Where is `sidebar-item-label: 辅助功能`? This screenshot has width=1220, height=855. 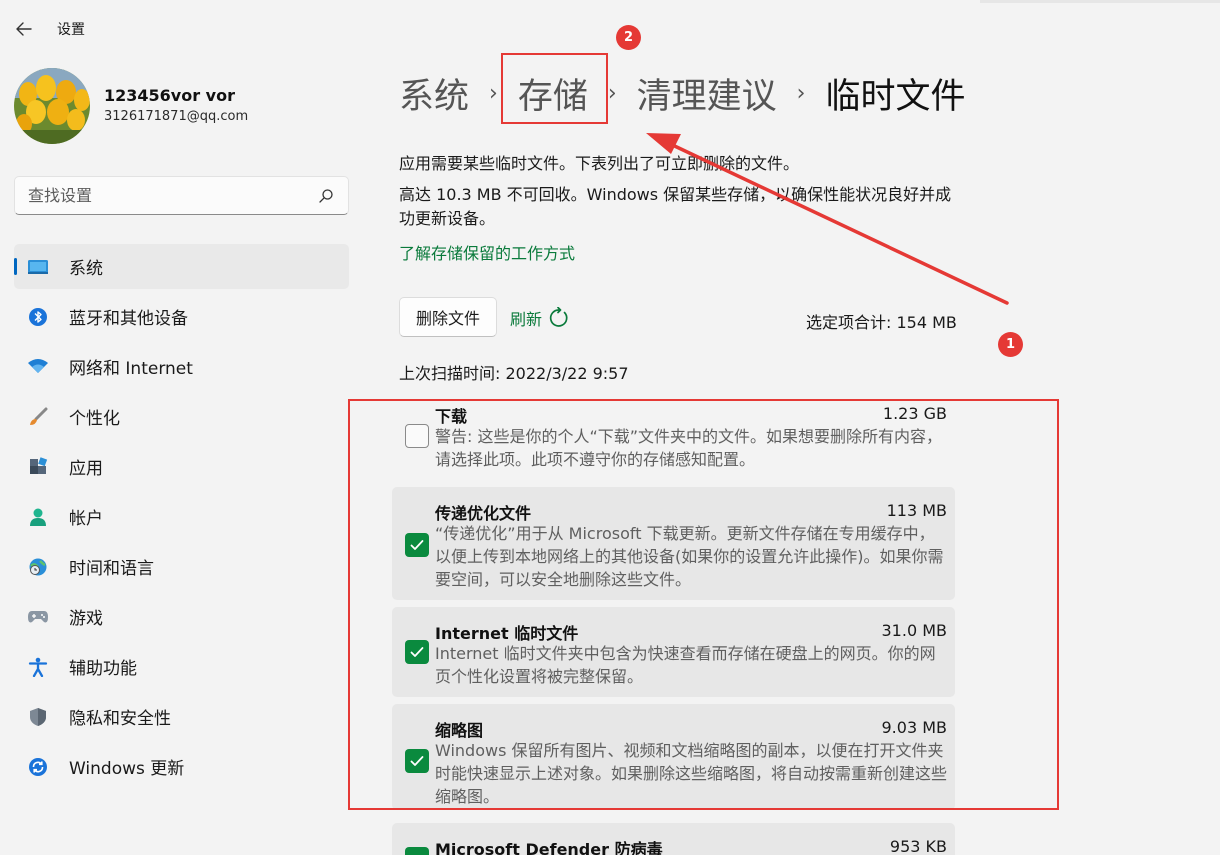 sidebar-item-label: 辅助功能 is located at coordinates (103, 669).